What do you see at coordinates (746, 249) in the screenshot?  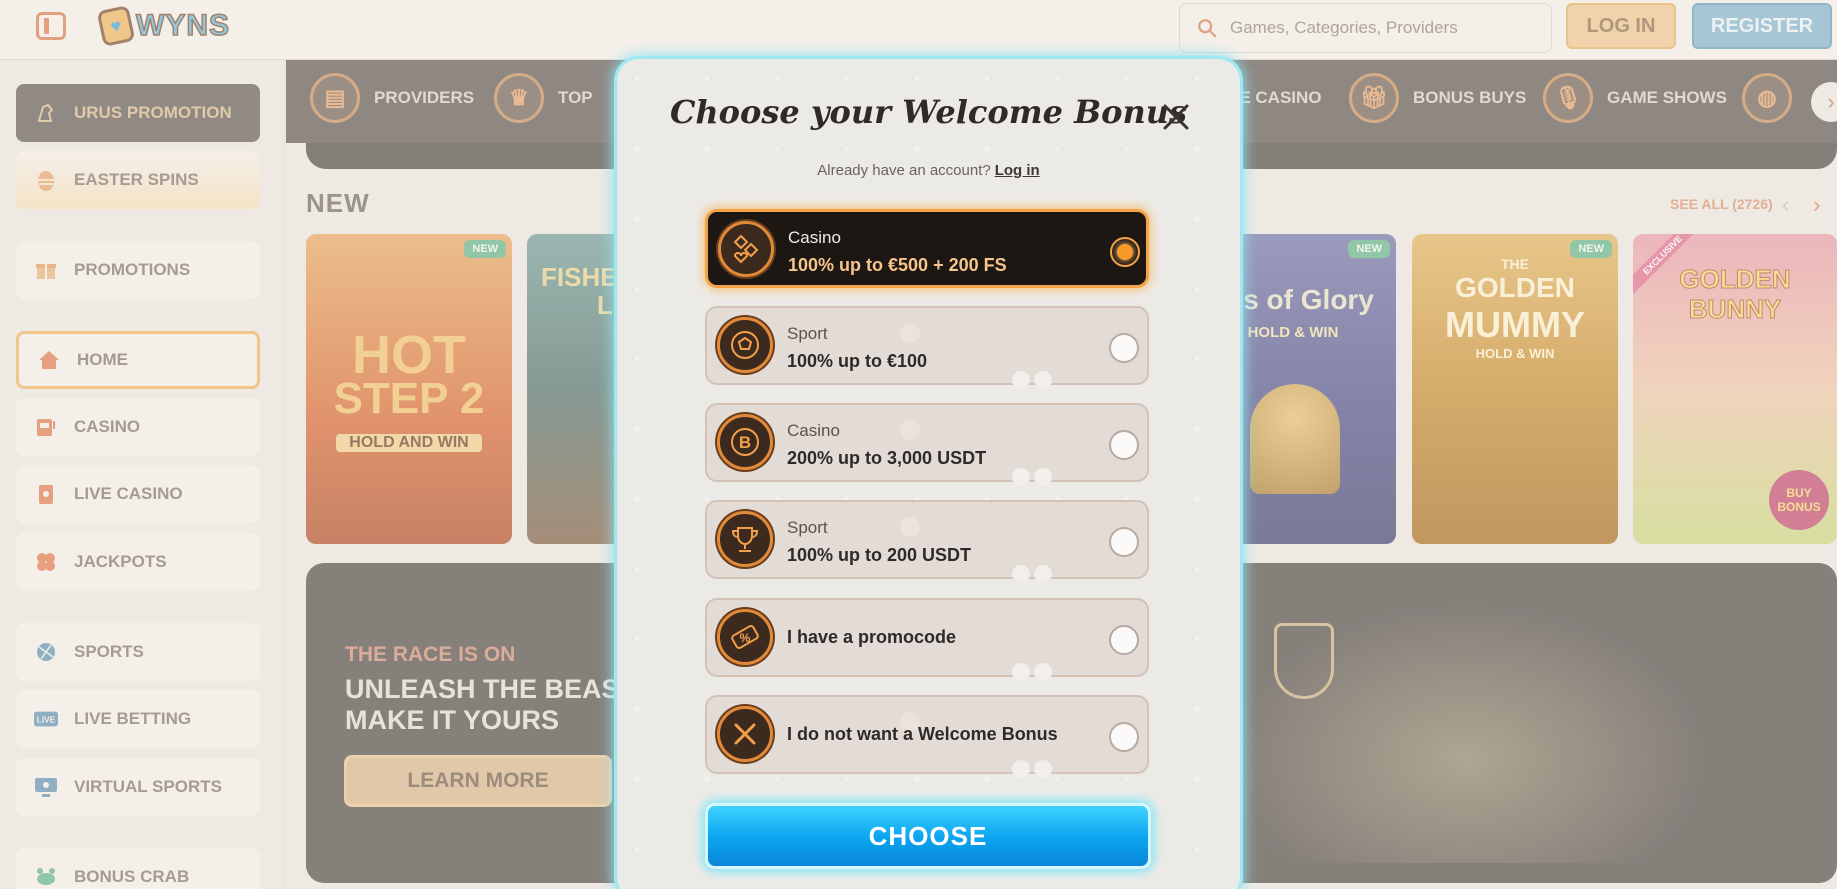 I see `casino-cards-icon` at bounding box center [746, 249].